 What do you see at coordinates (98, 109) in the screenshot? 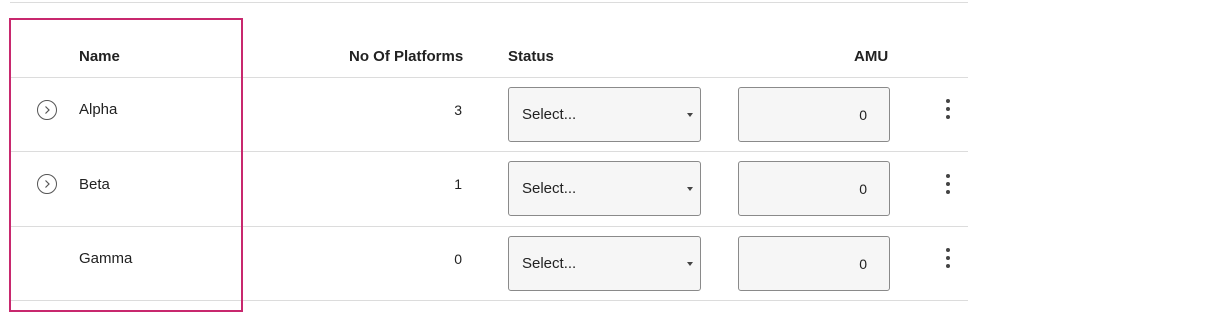
I see `row-name: Alpha` at bounding box center [98, 109].